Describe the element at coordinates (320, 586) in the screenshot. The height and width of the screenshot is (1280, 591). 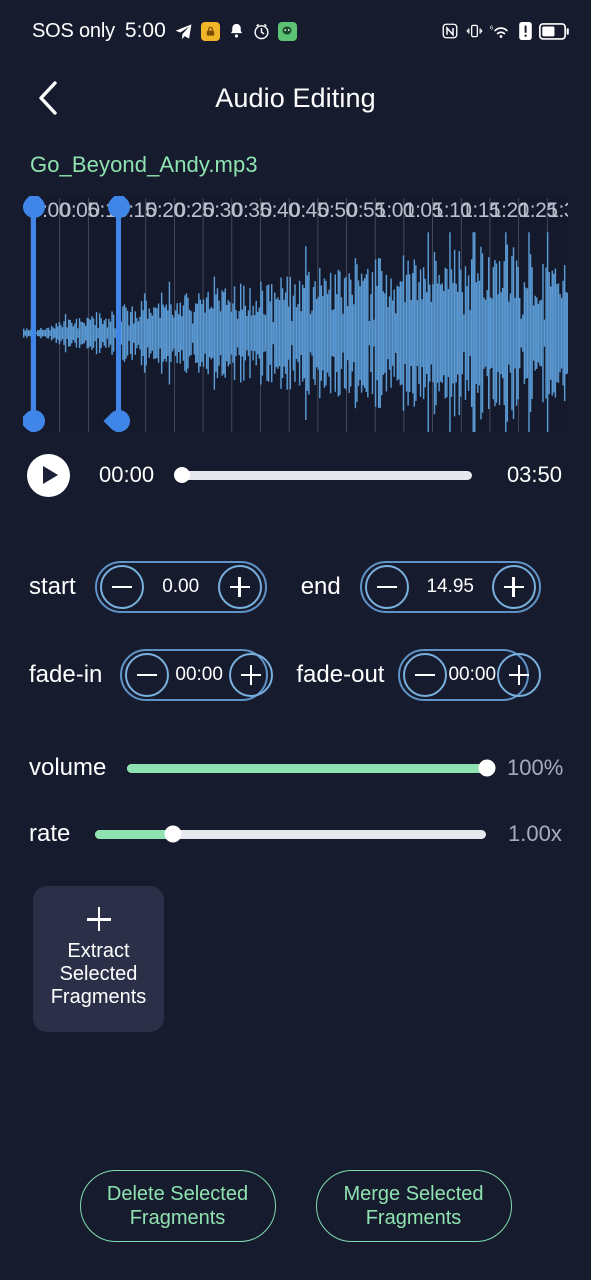
I see `end-label: end` at that location.